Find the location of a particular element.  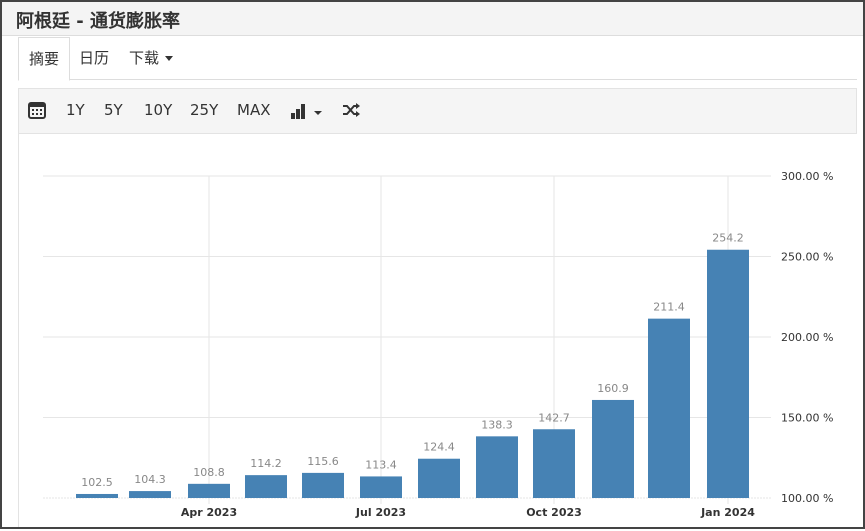

range-25y-button: 25Y is located at coordinates (204, 110).